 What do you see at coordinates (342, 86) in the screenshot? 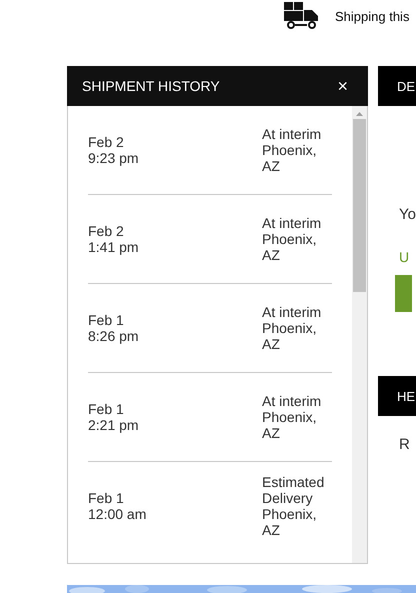
I see `close-button: ×` at bounding box center [342, 86].